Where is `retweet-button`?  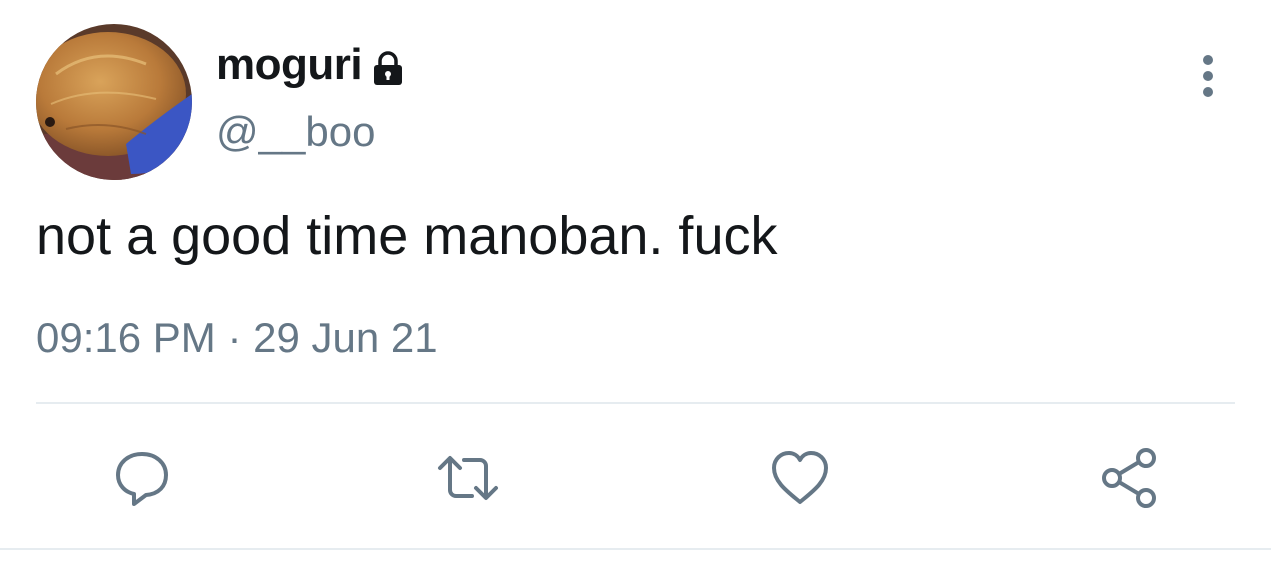
retweet-button is located at coordinates (468, 478).